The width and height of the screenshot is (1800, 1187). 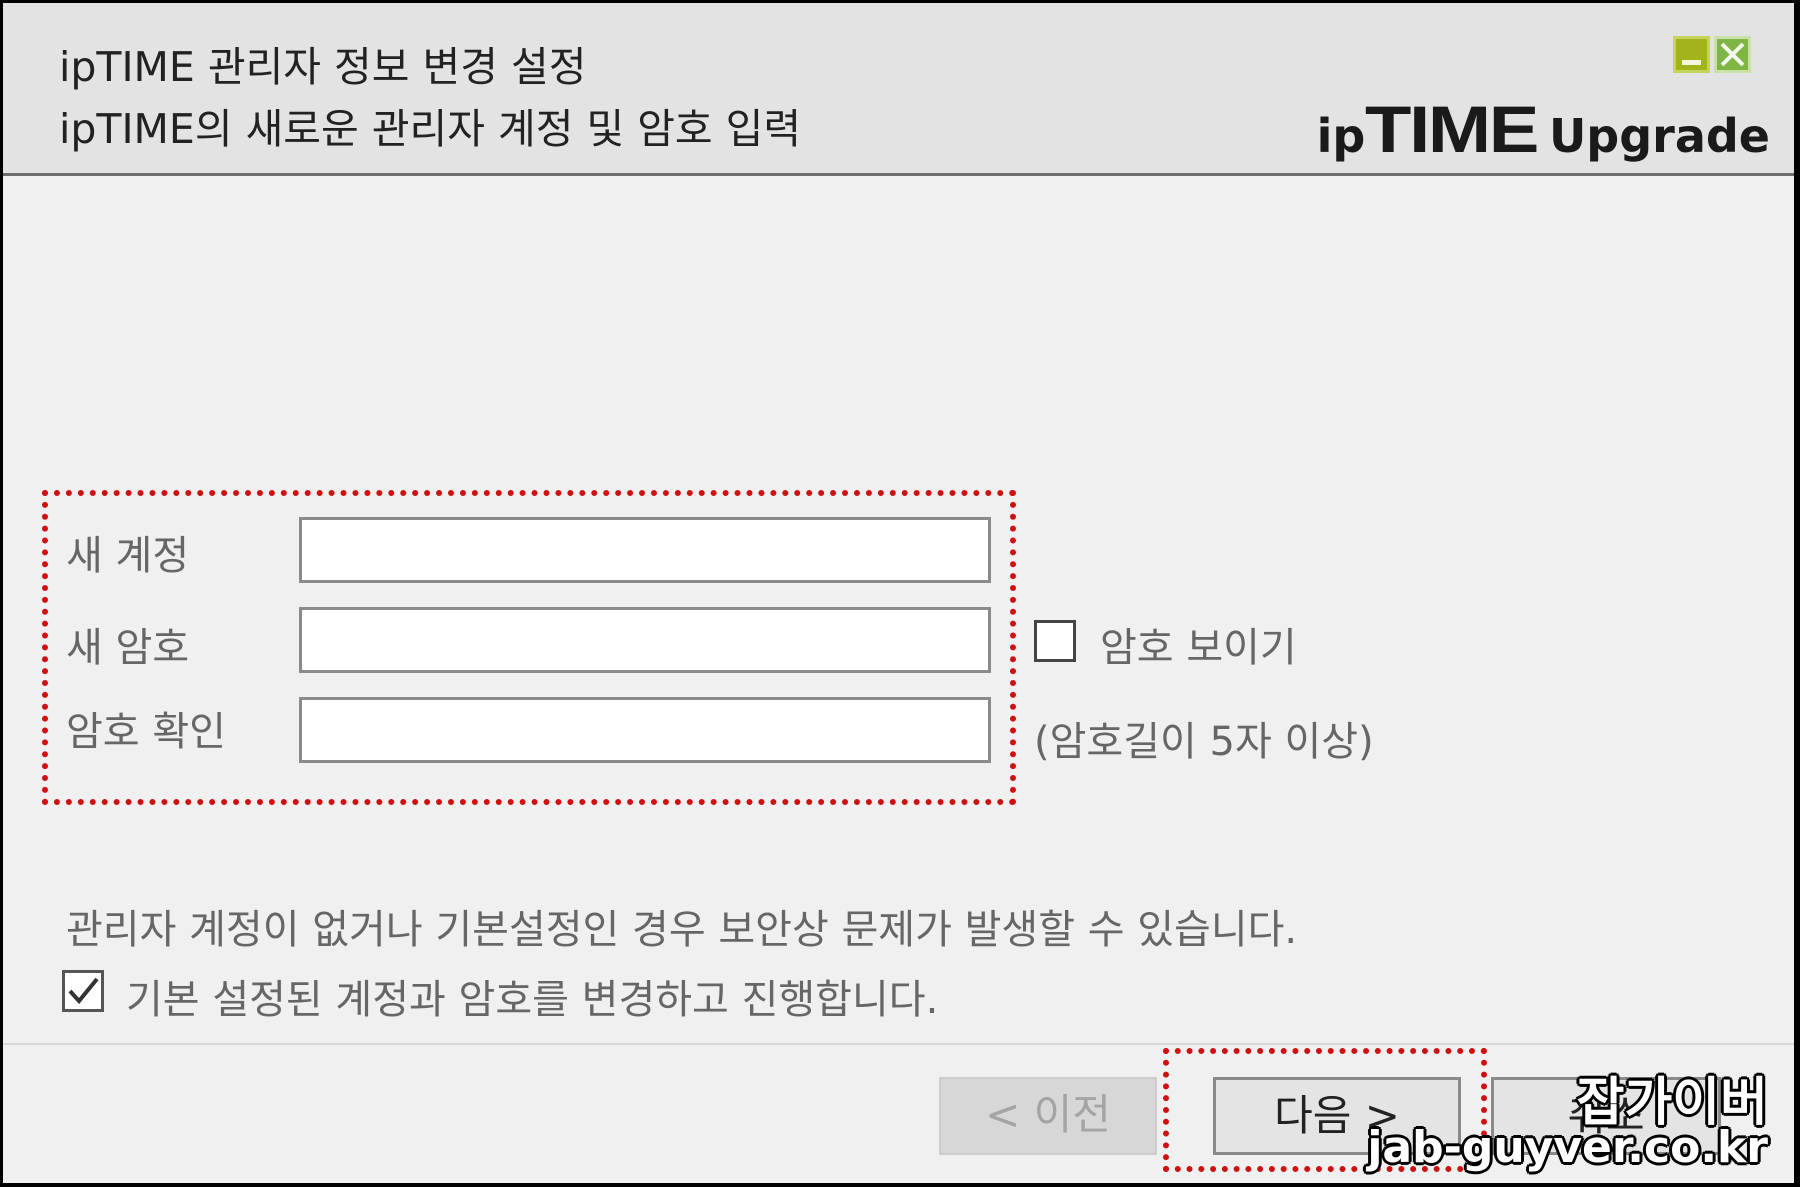 What do you see at coordinates (532, 996) in the screenshot?
I see `confirm-change-label: 기본 설정된 계정과 암호를 변경하고 진행합니다.` at bounding box center [532, 996].